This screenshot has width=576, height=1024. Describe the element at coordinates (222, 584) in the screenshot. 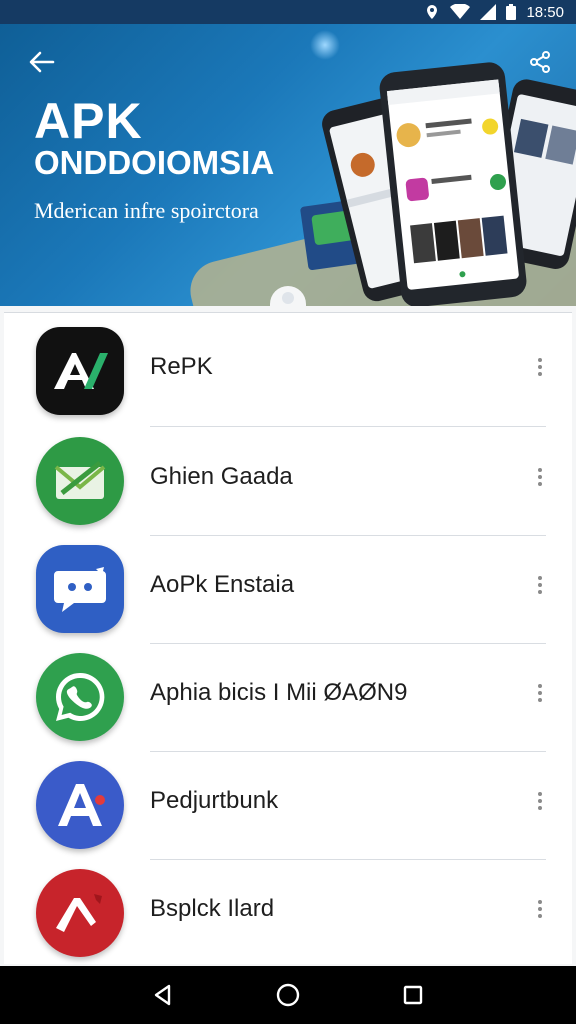

I see `app-name: AoPk Enstaia` at that location.